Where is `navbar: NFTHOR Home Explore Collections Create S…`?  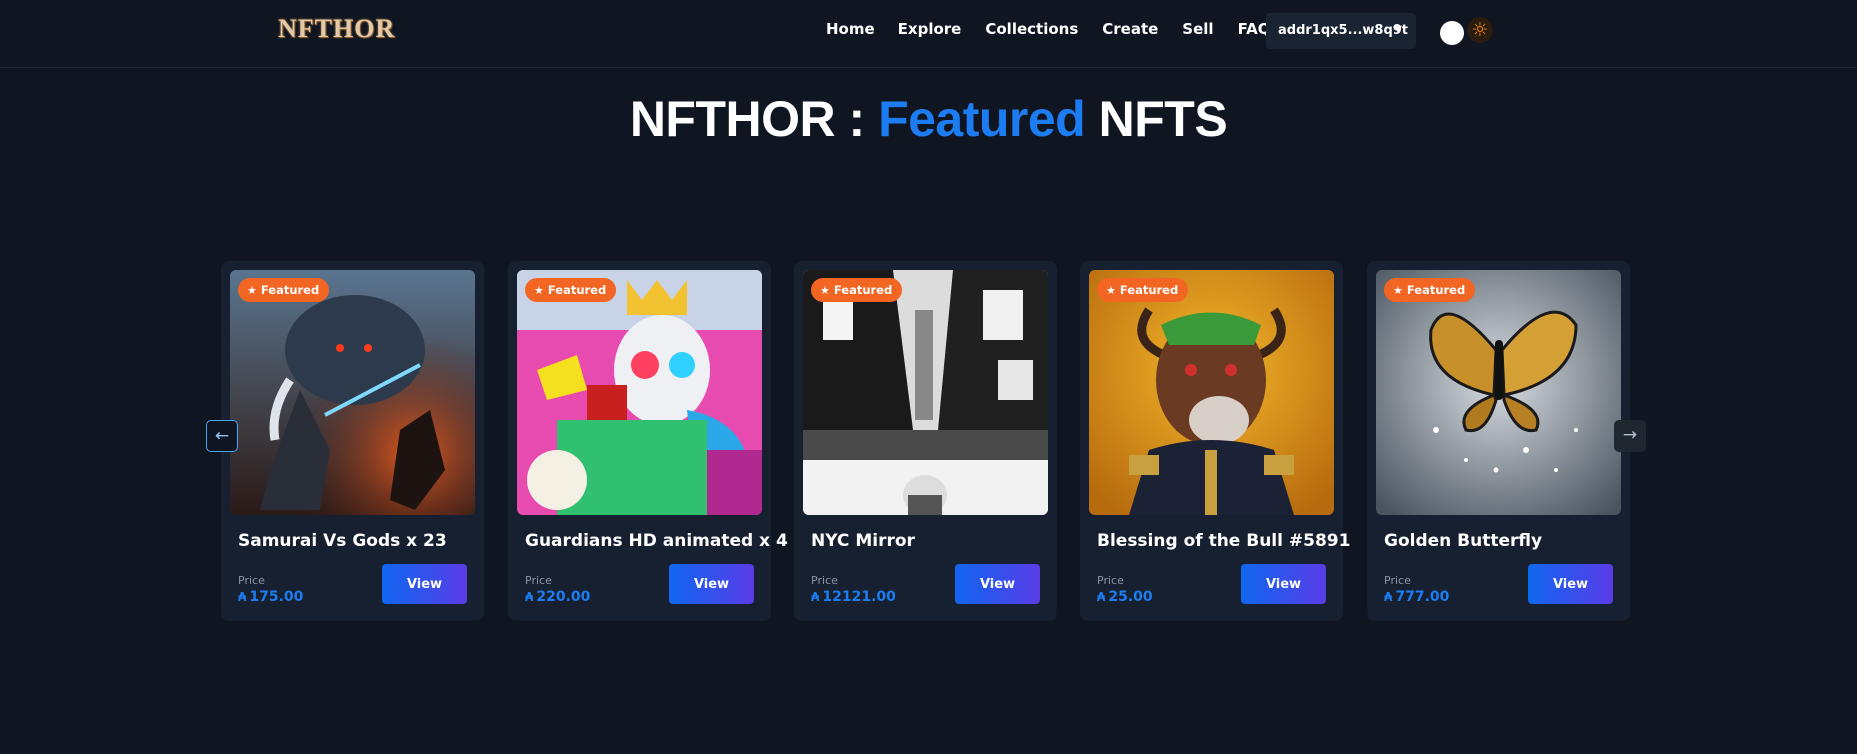
navbar: NFTHOR Home Explore Collections Create S… is located at coordinates (928, 34).